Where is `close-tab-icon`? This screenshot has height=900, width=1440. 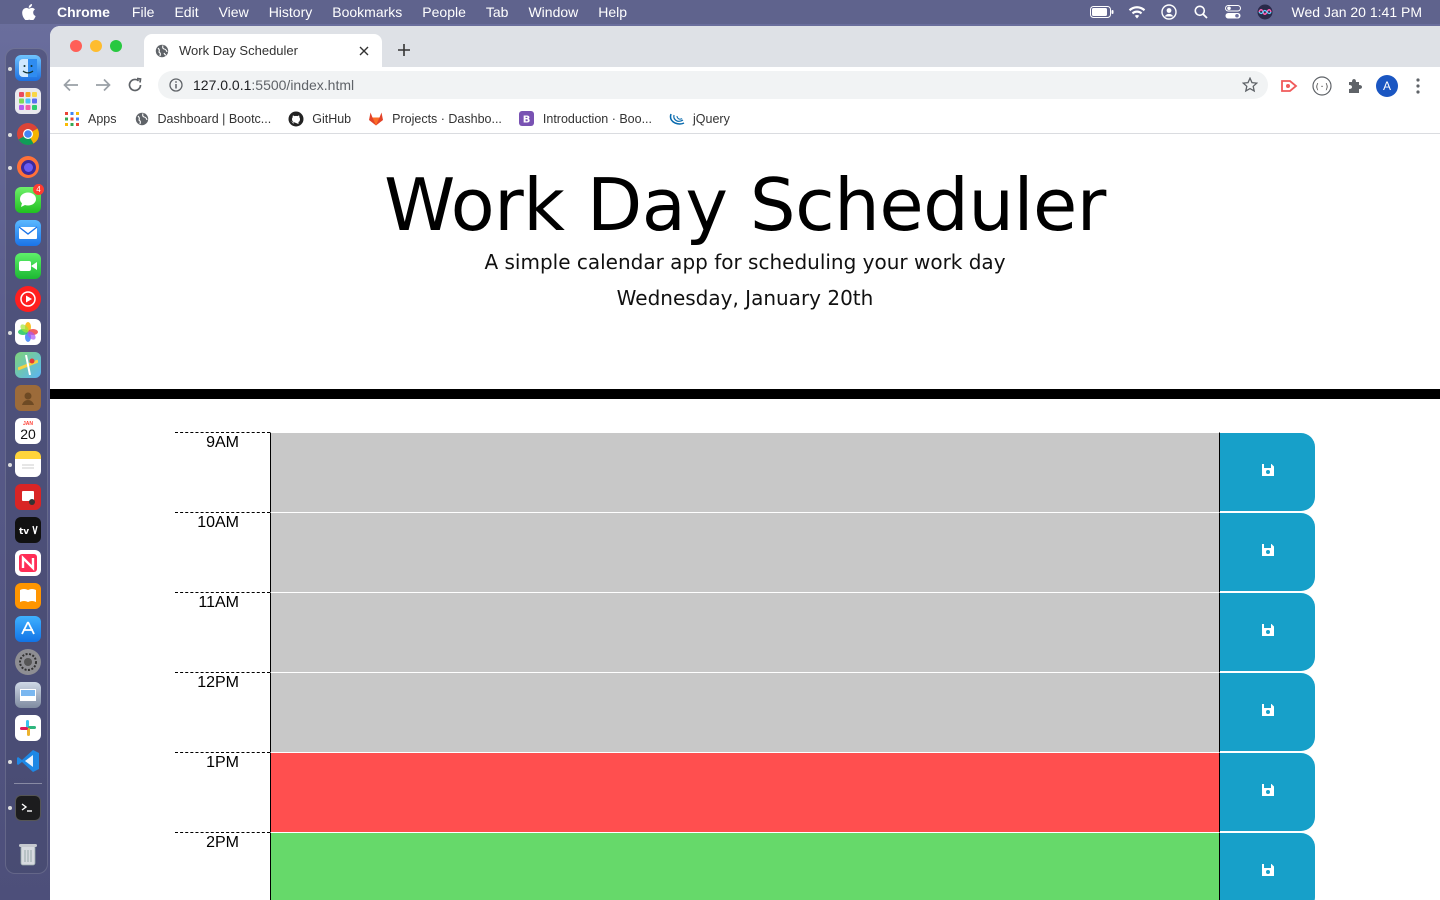 close-tab-icon is located at coordinates (364, 51).